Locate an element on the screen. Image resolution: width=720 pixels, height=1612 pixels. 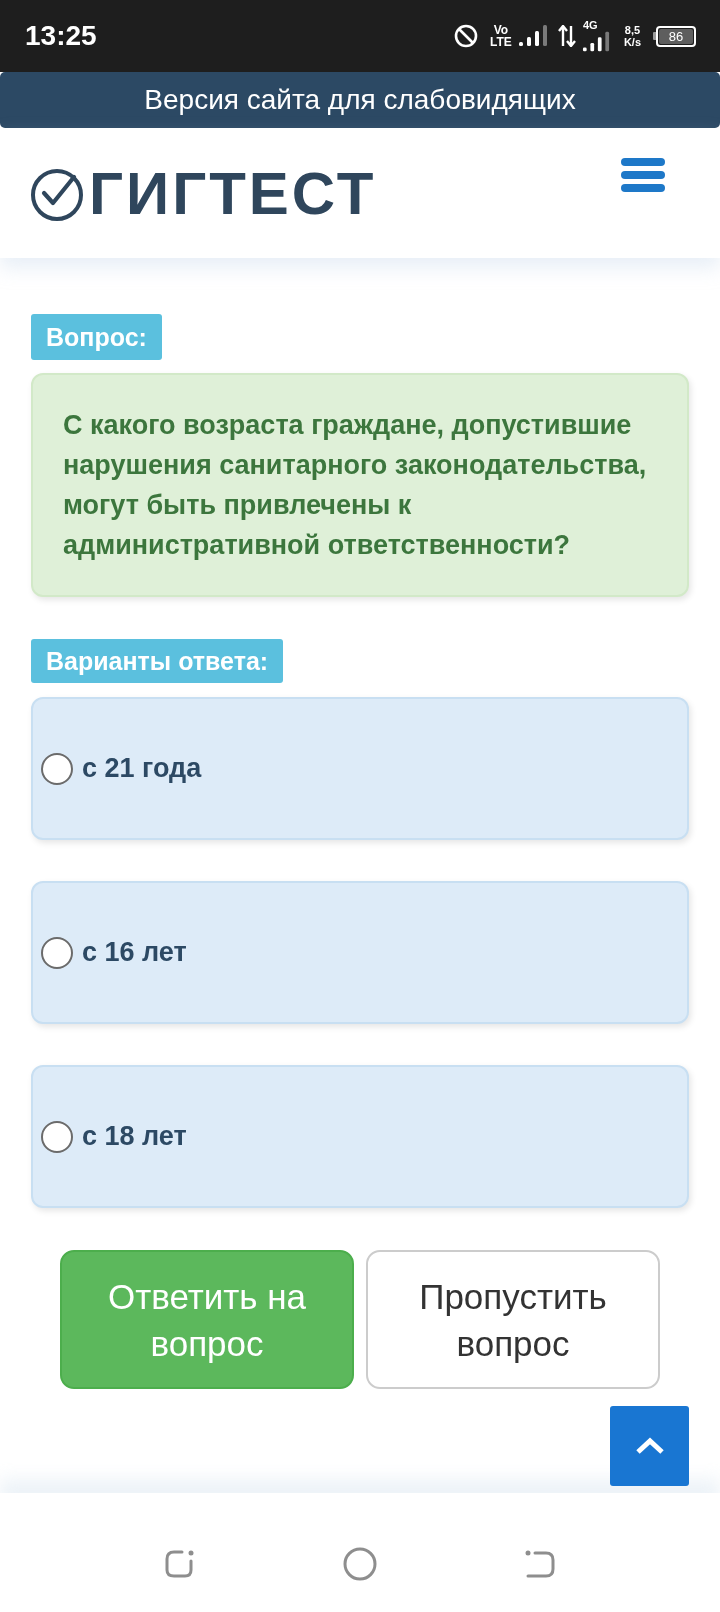
data-transfer-icon is located at coordinates (566, 36).